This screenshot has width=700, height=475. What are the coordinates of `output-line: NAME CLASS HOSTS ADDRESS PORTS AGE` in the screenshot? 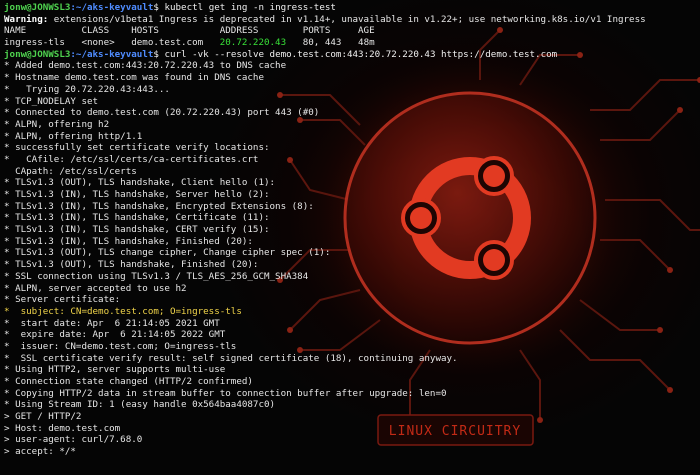 It's located at (350, 31).